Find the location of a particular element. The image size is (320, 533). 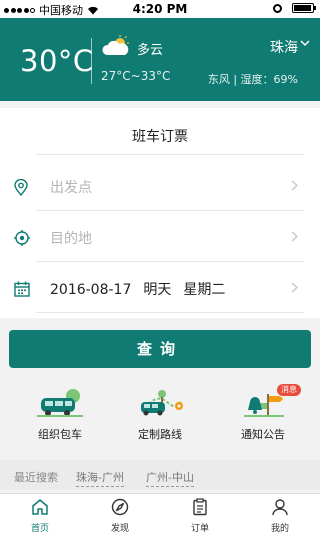

battery-icon is located at coordinates (304, 8).